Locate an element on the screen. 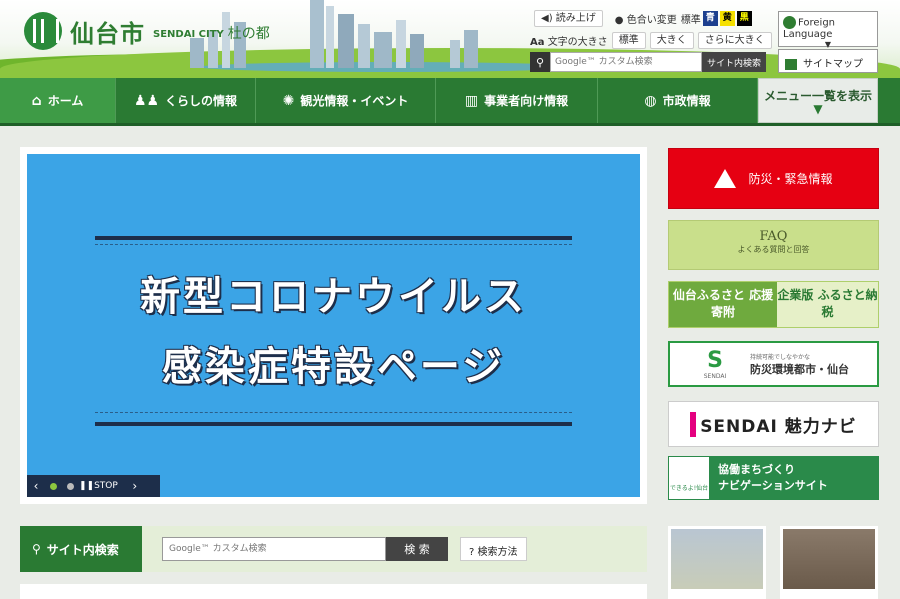  nav-living: ♟♟ くらしの情報 is located at coordinates (186, 100).